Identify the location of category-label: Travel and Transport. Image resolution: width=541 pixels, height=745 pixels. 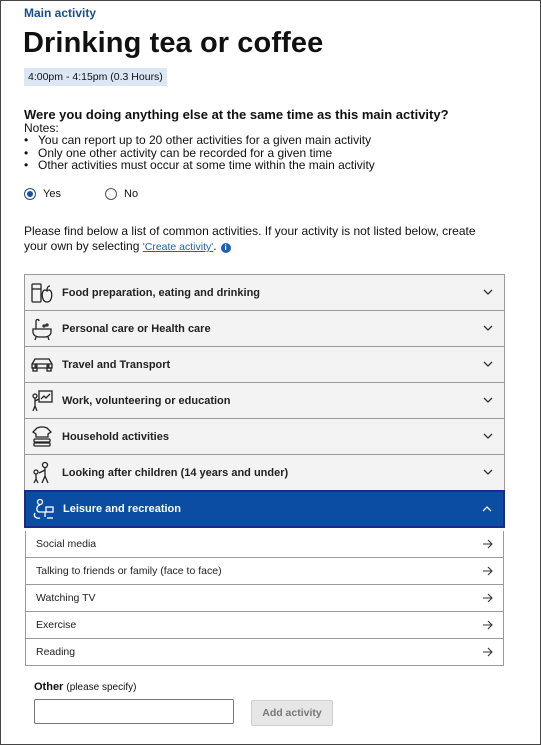
(116, 364).